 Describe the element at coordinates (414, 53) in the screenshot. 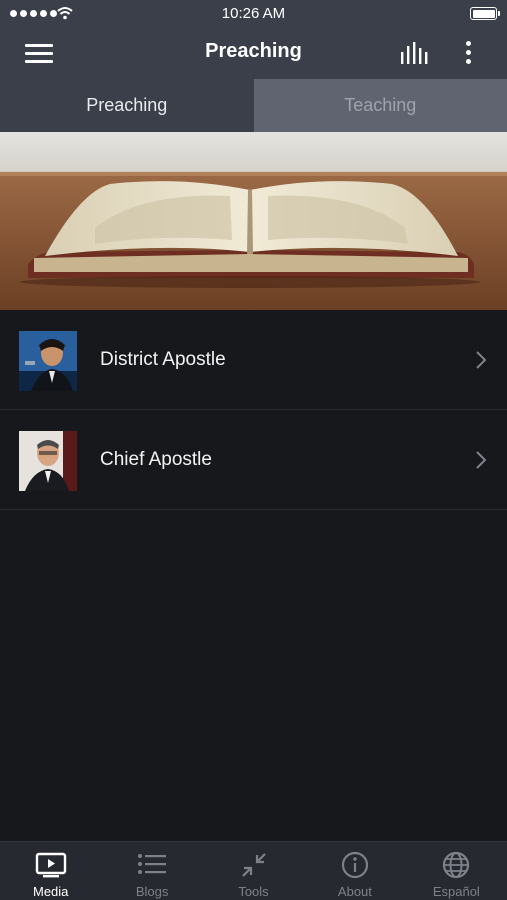

I see `audio-bars-icon` at that location.